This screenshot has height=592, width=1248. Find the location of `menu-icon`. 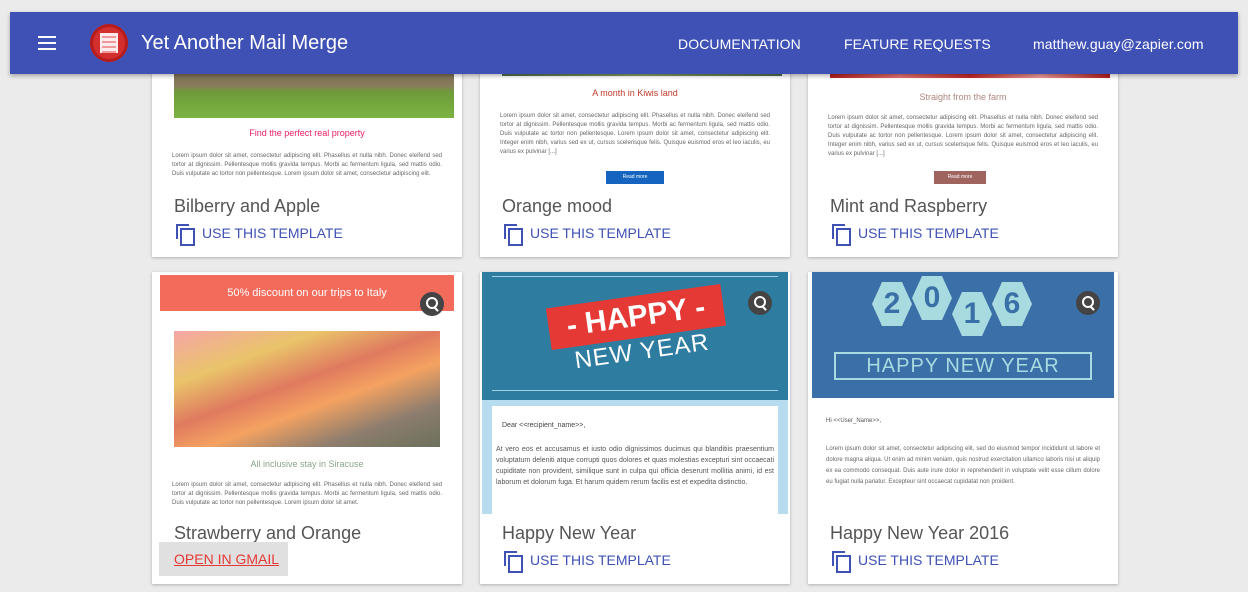

menu-icon is located at coordinates (47, 43).